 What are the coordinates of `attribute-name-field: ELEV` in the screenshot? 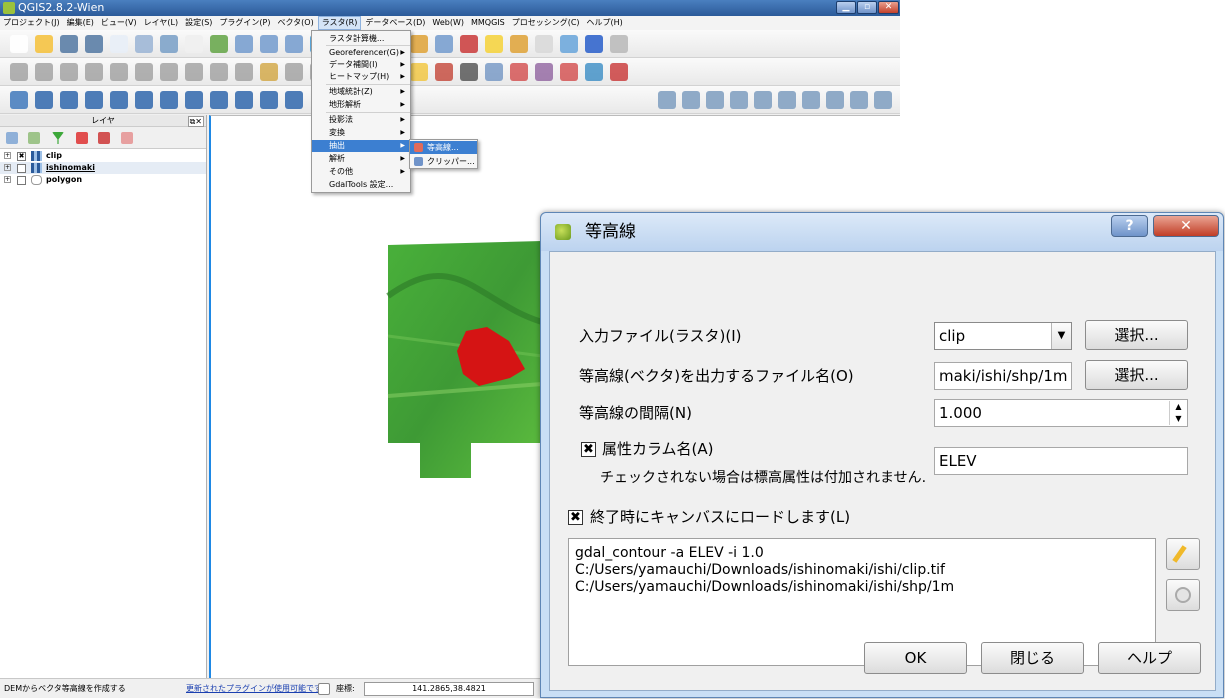 It's located at (1061, 461).